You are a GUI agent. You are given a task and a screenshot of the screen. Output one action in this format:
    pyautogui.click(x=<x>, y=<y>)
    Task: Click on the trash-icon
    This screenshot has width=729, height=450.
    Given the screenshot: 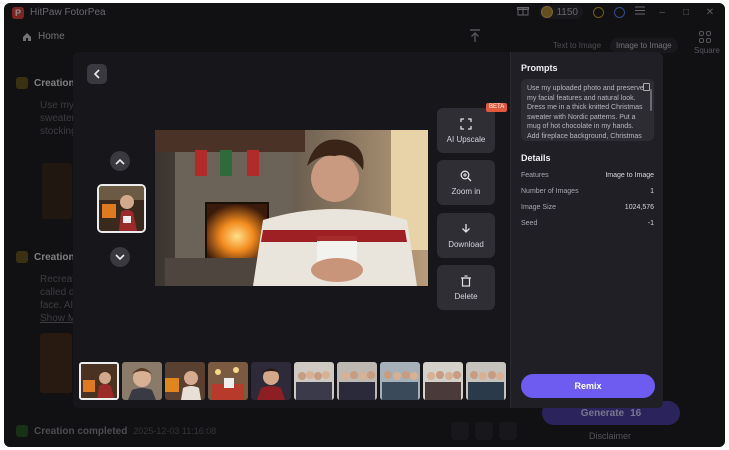 What is the action you would take?
    pyautogui.click(x=466, y=280)
    